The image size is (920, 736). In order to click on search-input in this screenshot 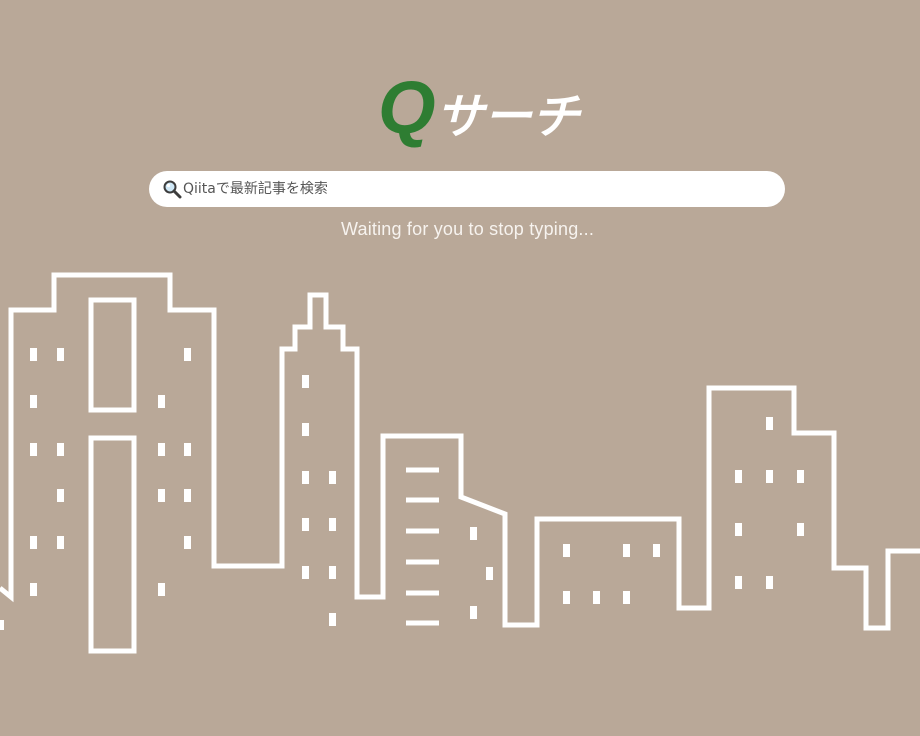, I will do `click(473, 189)`.